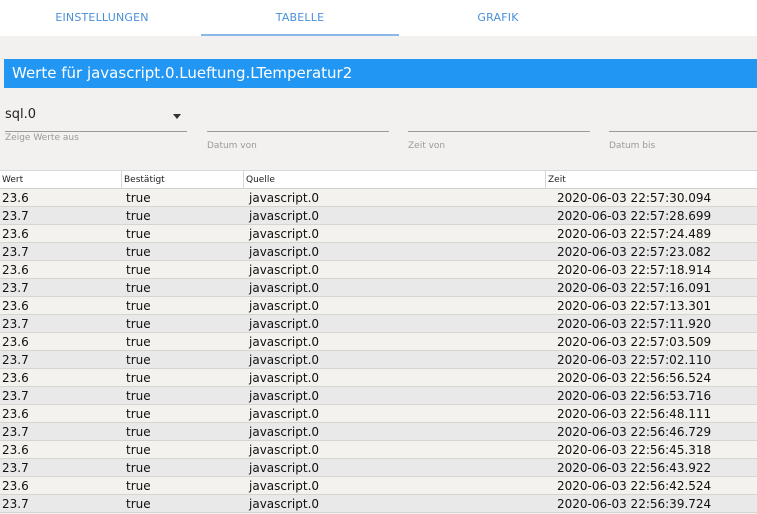 The image size is (757, 514). What do you see at coordinates (21, 114) in the screenshot?
I see `instance-select-value: sql.0` at bounding box center [21, 114].